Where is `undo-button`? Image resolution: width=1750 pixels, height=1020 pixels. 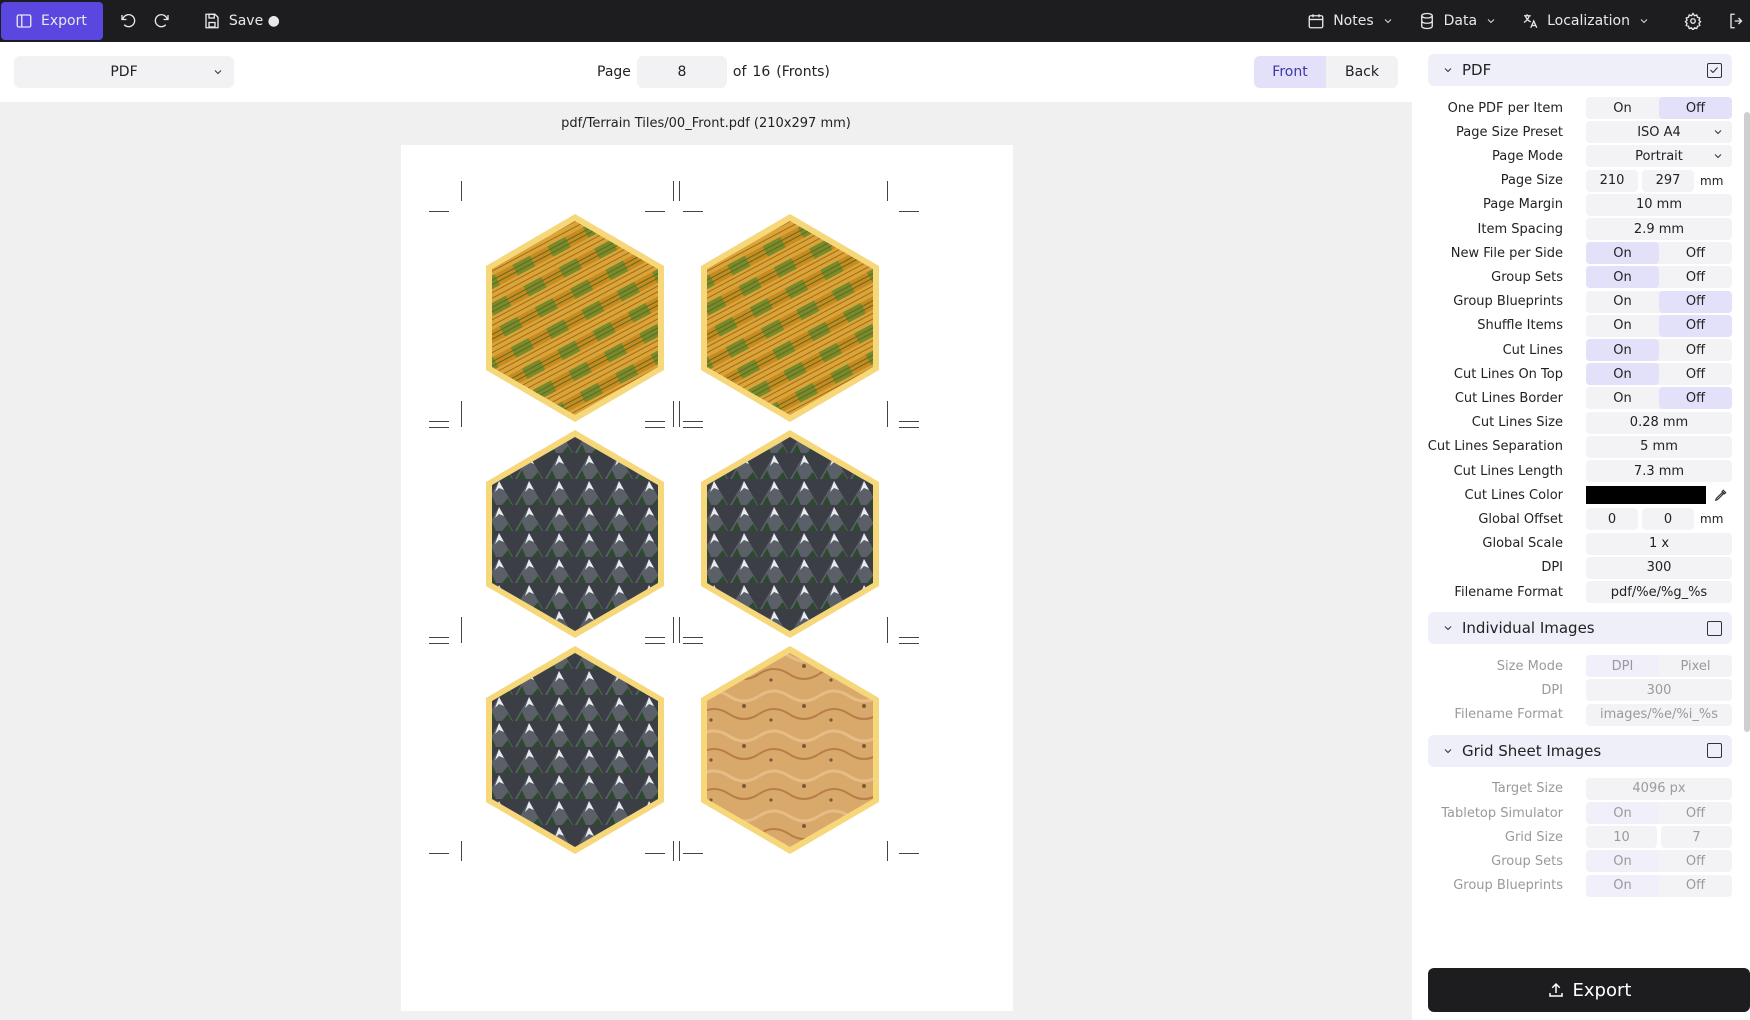 undo-button is located at coordinates (124, 21).